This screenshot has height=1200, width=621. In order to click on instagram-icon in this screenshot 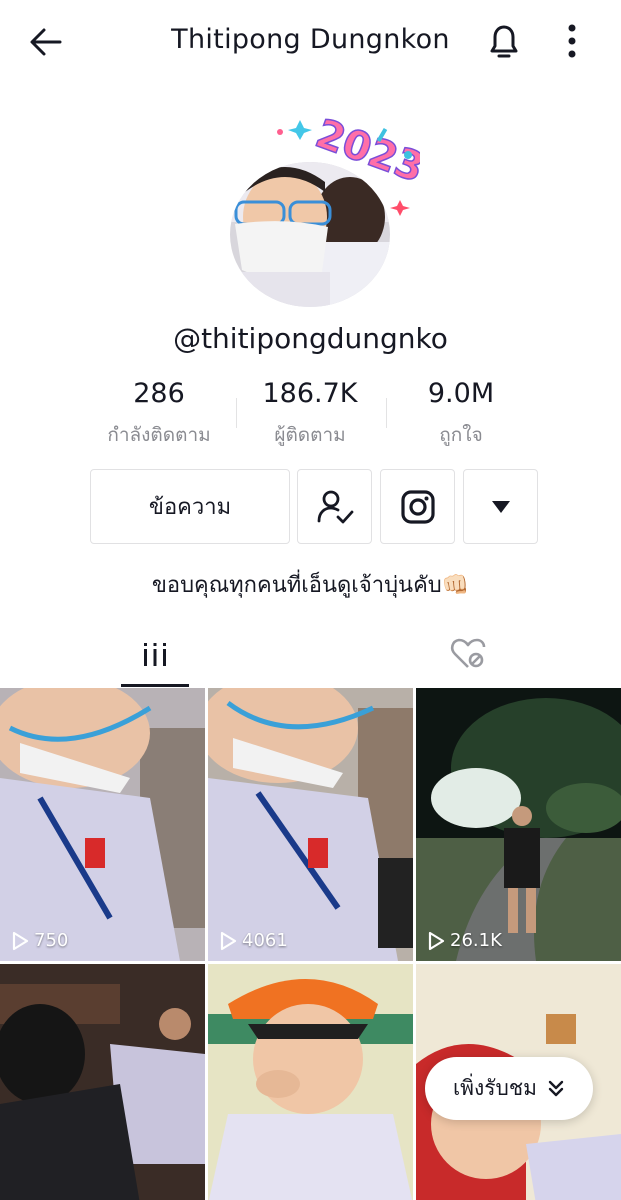, I will do `click(417, 506)`.